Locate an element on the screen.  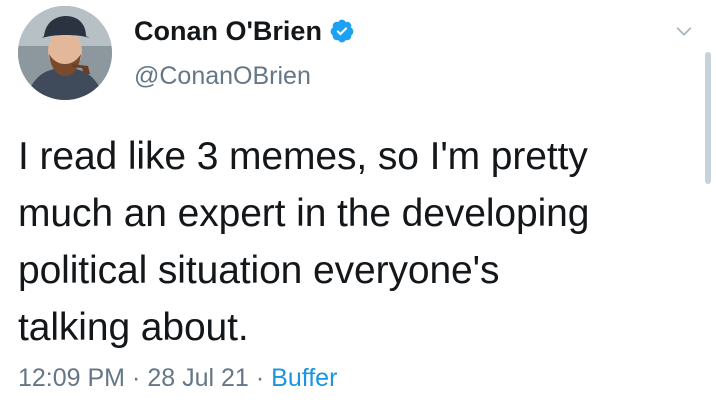
author-avatar is located at coordinates (65, 53).